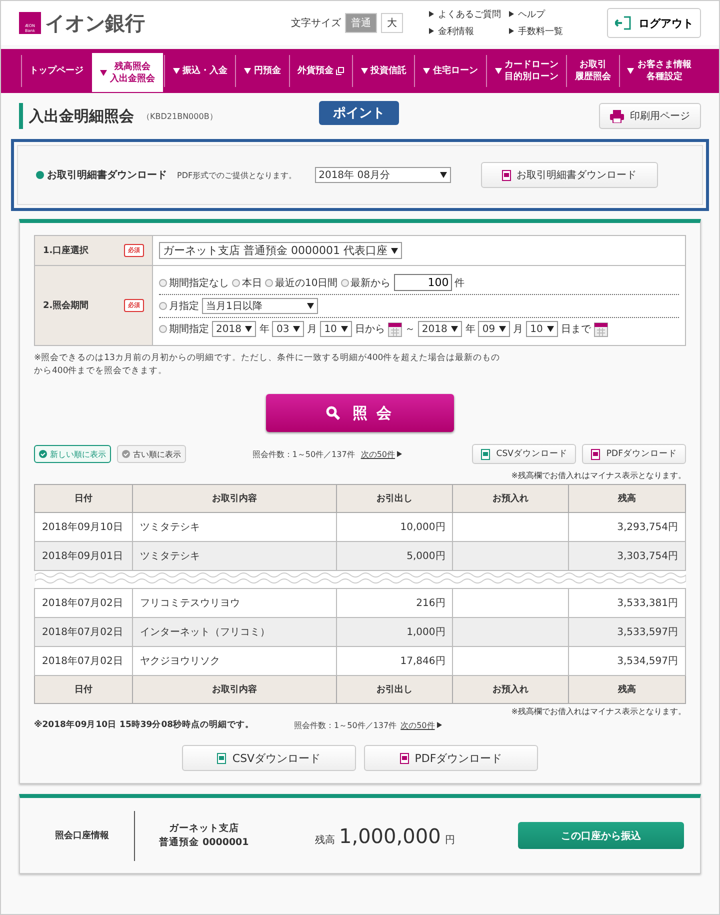  I want to click on header-link: 金利情報, so click(467, 31).